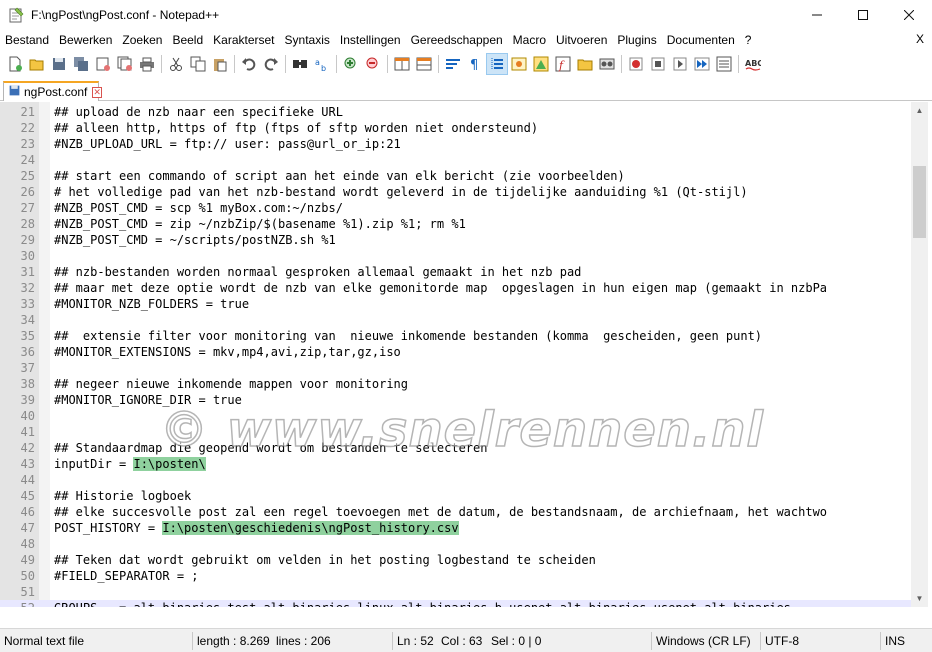 The height and width of the screenshot is (652, 932). I want to click on redo-icon, so click(271, 64).